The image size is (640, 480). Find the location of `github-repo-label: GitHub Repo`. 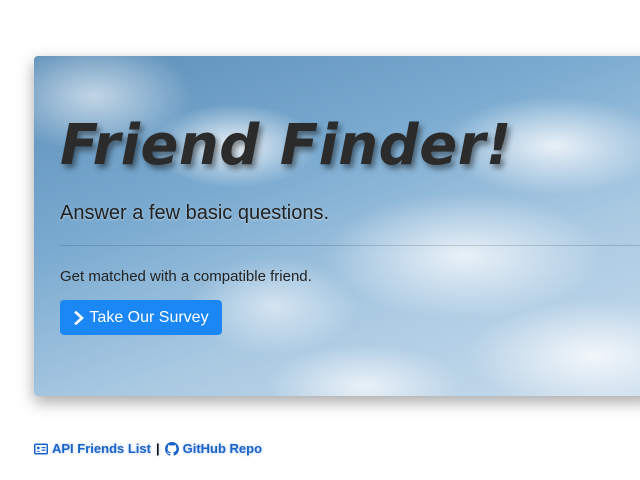

github-repo-label: GitHub Repo is located at coordinates (222, 448).